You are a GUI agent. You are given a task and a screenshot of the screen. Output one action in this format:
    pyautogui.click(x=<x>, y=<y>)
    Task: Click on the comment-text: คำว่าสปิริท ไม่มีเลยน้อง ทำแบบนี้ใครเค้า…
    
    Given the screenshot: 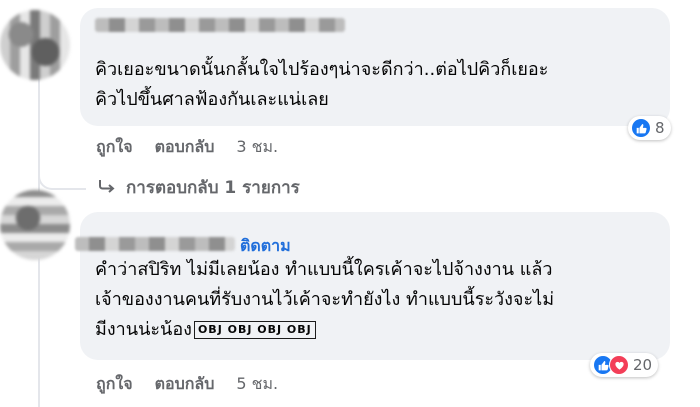 What is the action you would take?
    pyautogui.click(x=324, y=300)
    